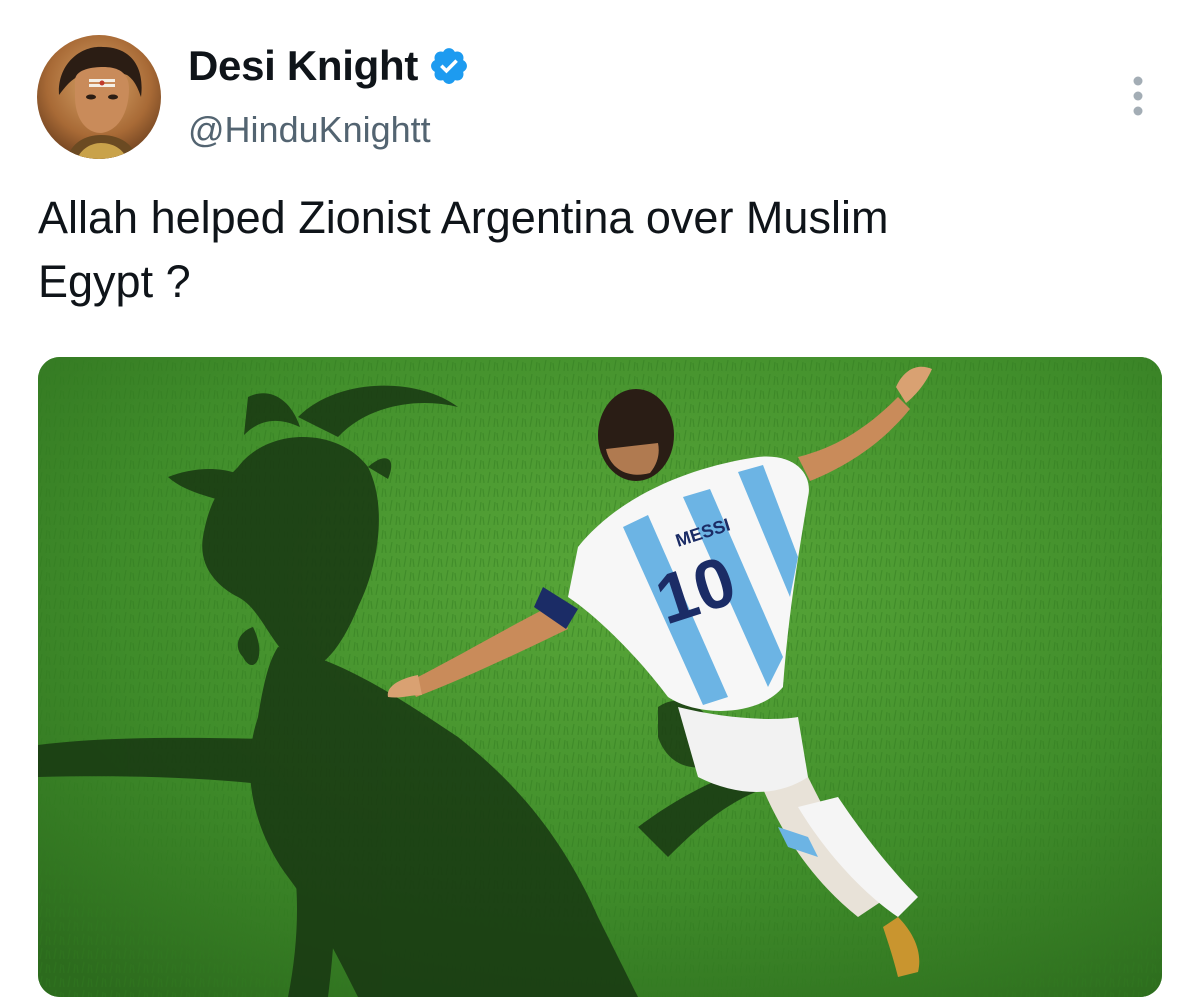 The height and width of the screenshot is (997, 1200). What do you see at coordinates (303, 66) in the screenshot?
I see `display-name: Desi Knight` at bounding box center [303, 66].